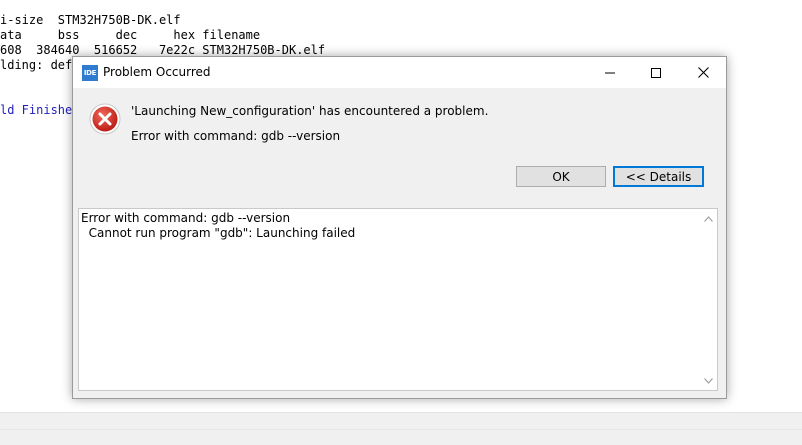 The height and width of the screenshot is (445, 802). Describe the element at coordinates (90, 20) in the screenshot. I see `console-line: i-size STM32H750B-DK.elf` at that location.